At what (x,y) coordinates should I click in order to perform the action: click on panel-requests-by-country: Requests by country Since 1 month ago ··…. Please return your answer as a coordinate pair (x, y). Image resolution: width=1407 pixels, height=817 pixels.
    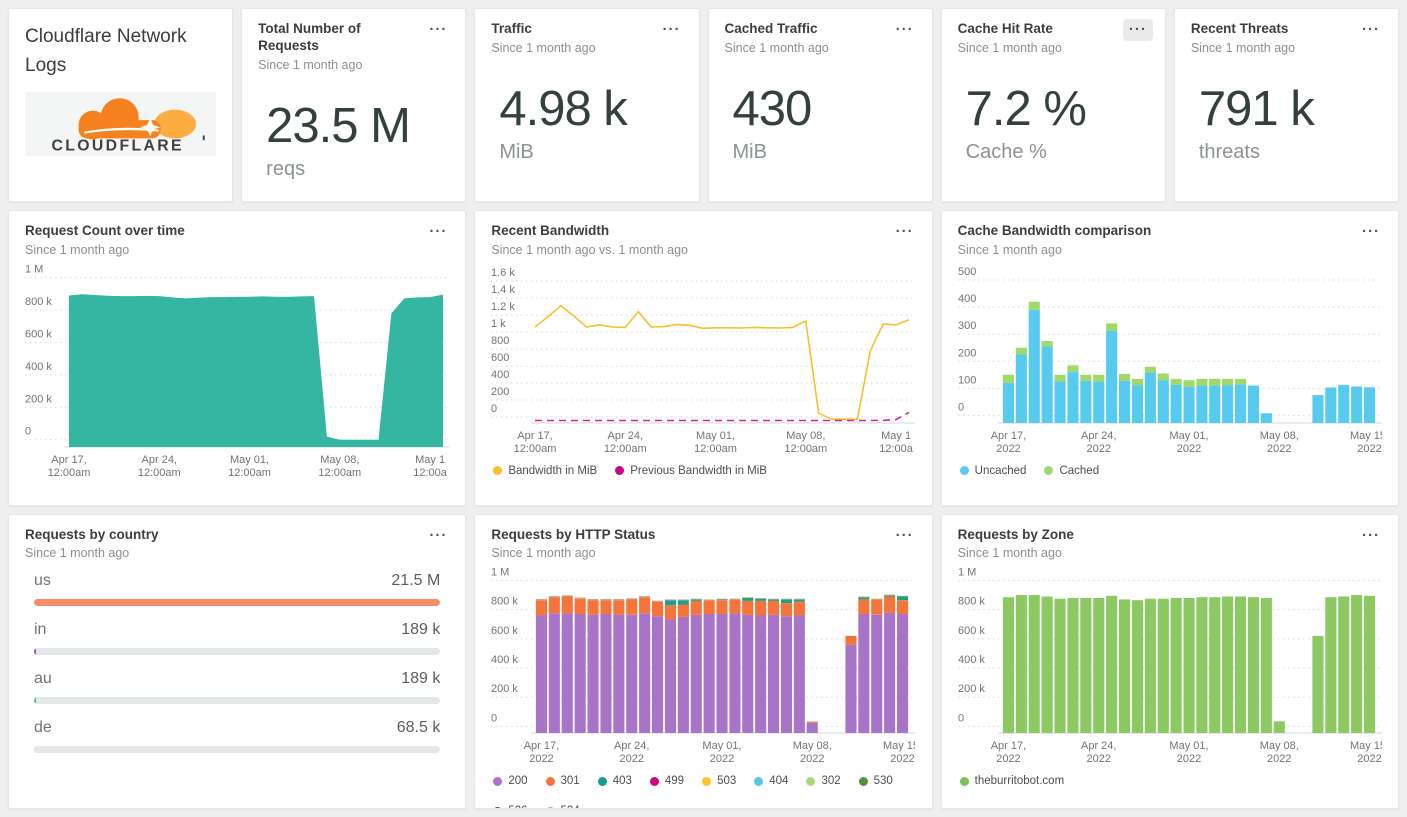
    Looking at the image, I should click on (237, 661).